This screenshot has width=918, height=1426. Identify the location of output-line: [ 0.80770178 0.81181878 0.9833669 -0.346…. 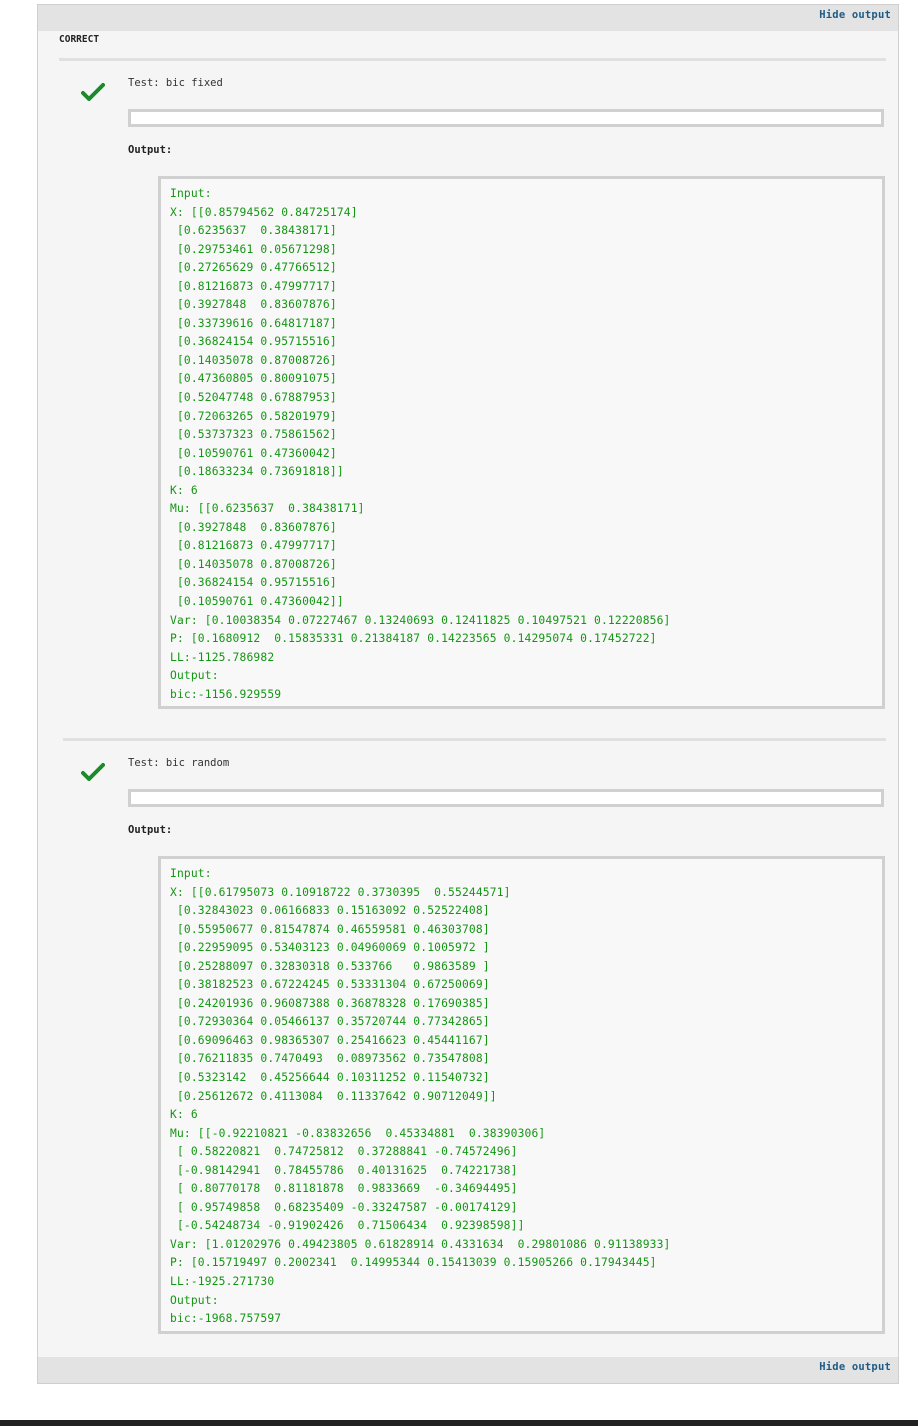
(344, 1189).